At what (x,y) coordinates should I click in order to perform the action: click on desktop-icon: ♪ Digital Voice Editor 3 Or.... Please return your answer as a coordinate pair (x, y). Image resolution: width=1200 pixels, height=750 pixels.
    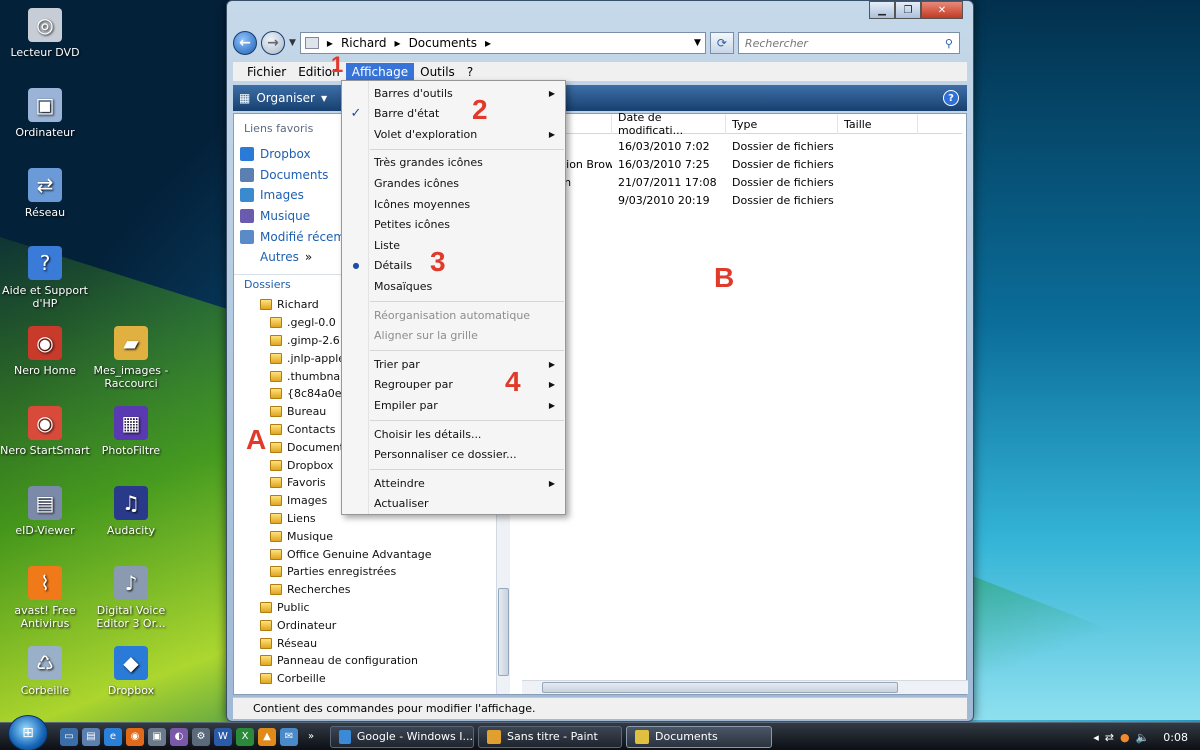
    Looking at the image, I should click on (131, 598).